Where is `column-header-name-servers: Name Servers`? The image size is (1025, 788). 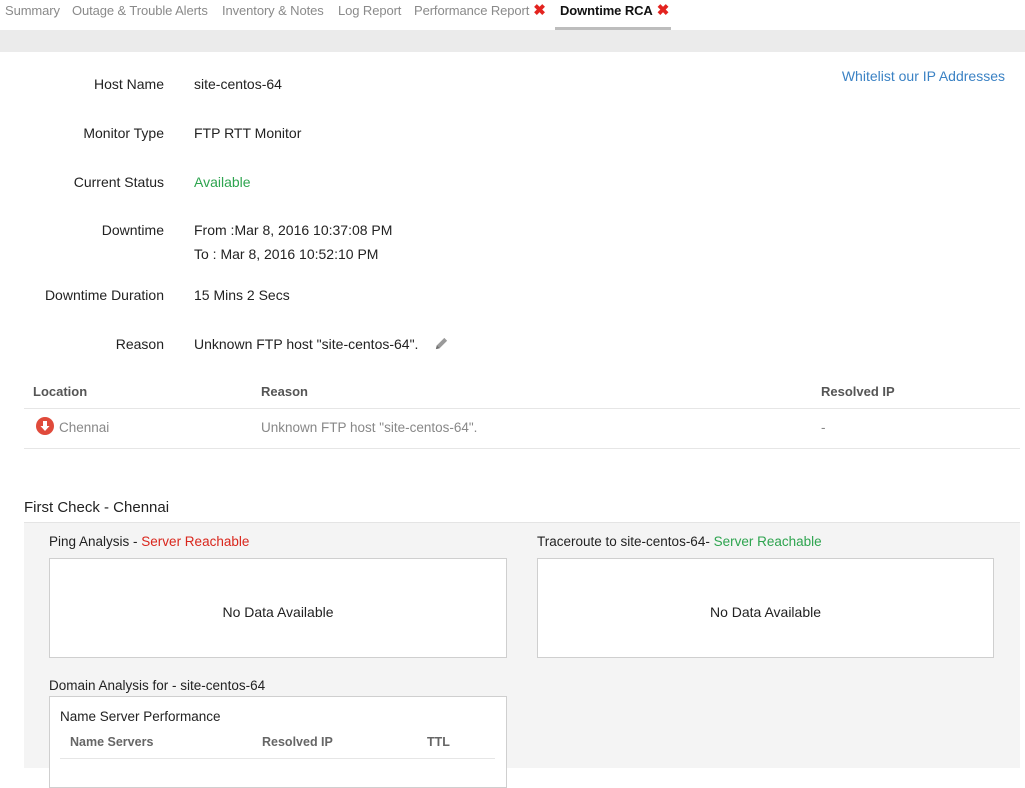
column-header-name-servers: Name Servers is located at coordinates (112, 742).